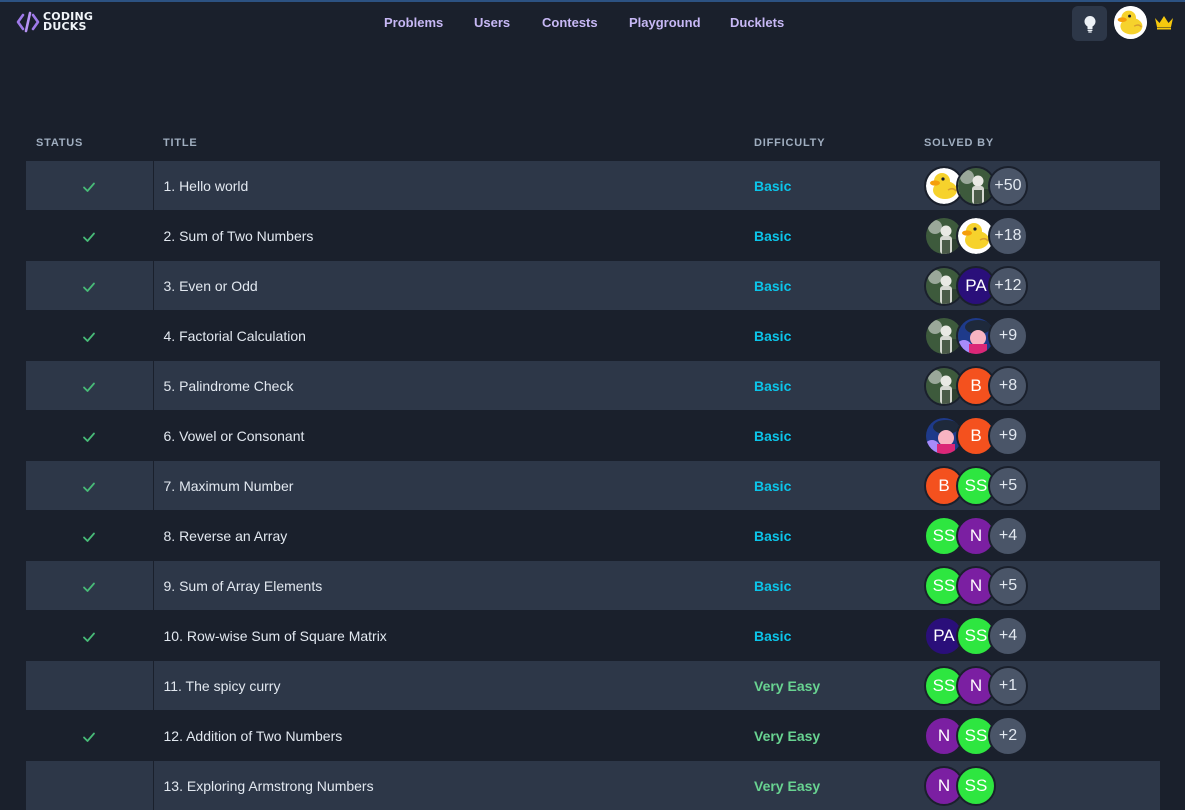 The width and height of the screenshot is (1185, 810). I want to click on table-row: 6. Vowel or ConsonantBasicB+9, so click(593, 436).